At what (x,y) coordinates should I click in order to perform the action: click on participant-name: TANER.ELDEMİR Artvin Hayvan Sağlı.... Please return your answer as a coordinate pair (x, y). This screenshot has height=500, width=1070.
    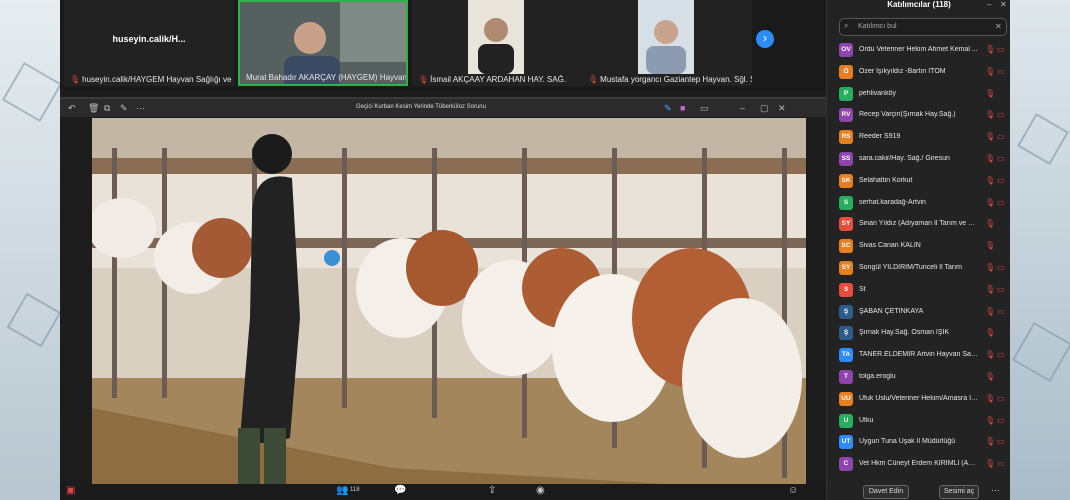
    Looking at the image, I should click on (919, 355).